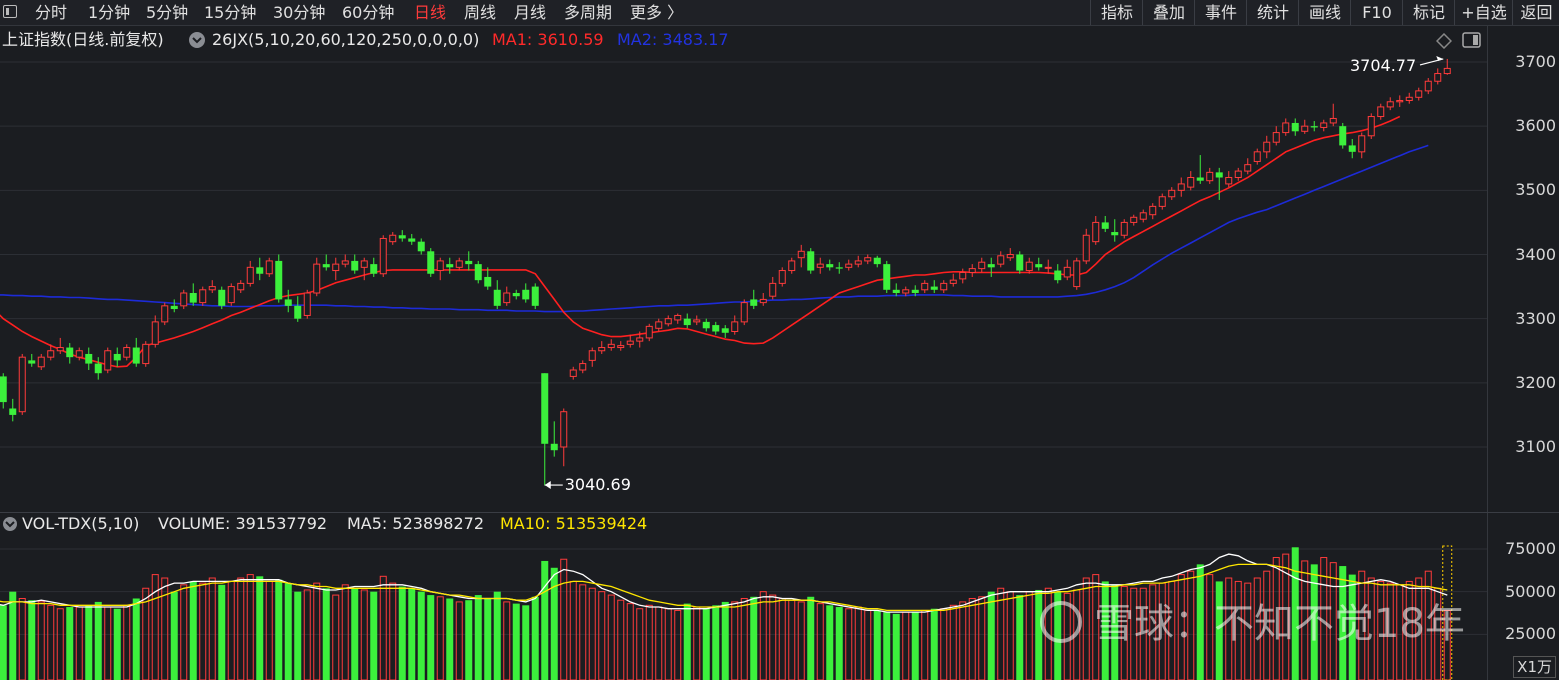 The width and height of the screenshot is (1559, 680). I want to click on watermark-text: 雪球：不知不觉18年, so click(1279, 624).